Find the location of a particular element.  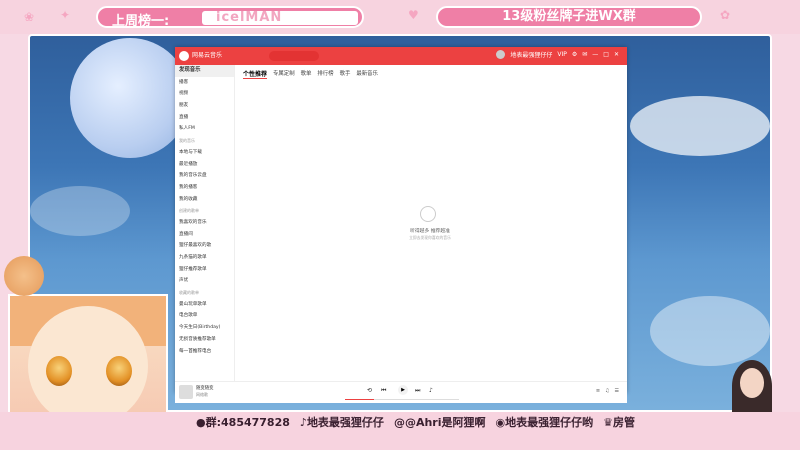

social-item: @@Ahri是阿狸啊 is located at coordinates (440, 422).